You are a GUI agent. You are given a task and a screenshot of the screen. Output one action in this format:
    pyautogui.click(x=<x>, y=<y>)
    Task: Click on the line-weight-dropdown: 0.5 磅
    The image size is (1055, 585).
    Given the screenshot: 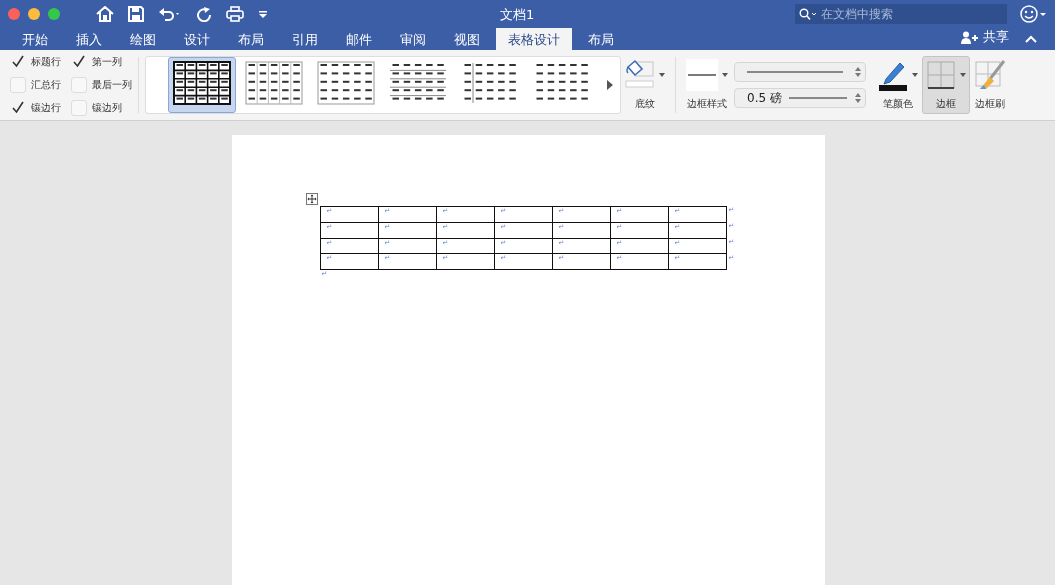 What is the action you would take?
    pyautogui.click(x=800, y=98)
    